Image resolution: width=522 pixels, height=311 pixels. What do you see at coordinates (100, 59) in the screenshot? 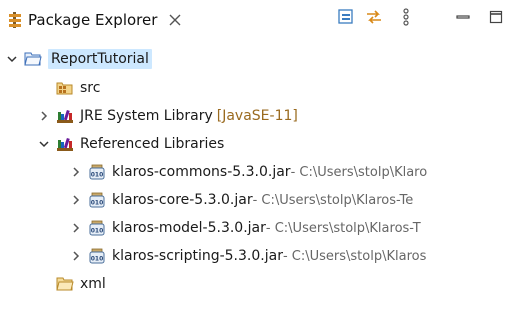
I see `project-label: ReportTutorial` at bounding box center [100, 59].